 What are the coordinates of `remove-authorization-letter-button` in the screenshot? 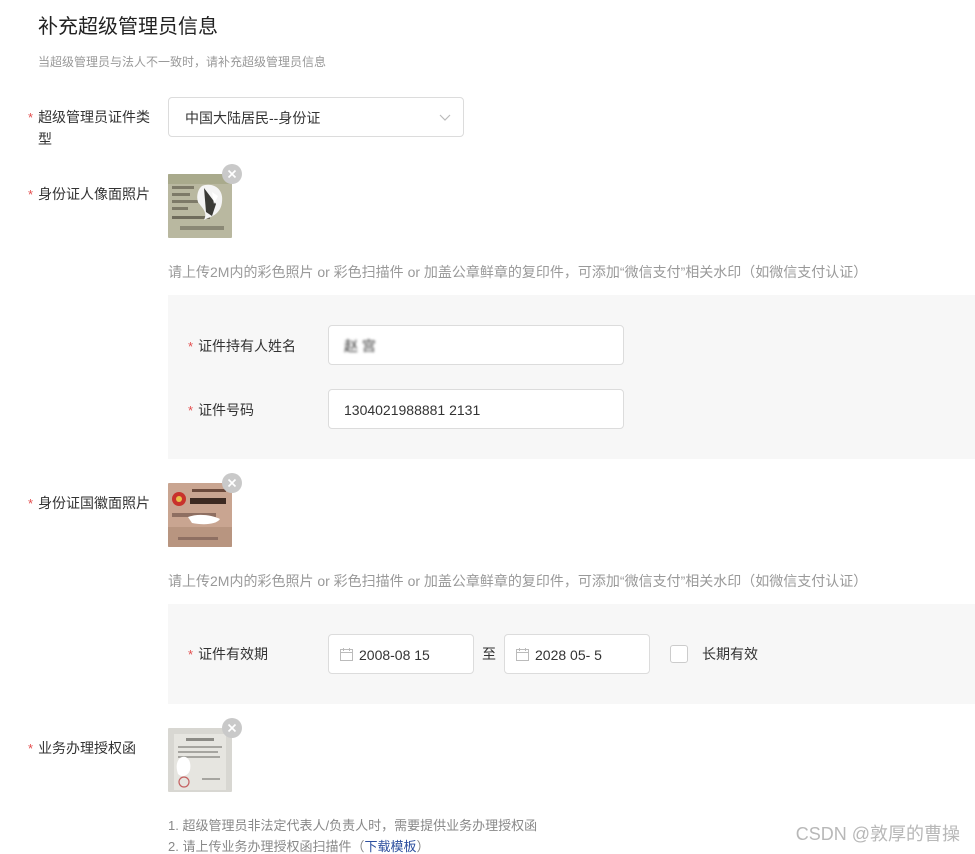 It's located at (232, 728).